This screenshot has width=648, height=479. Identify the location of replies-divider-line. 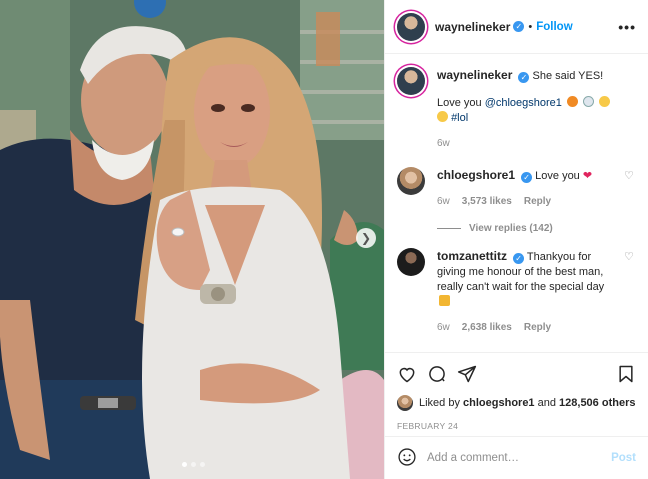
(449, 228).